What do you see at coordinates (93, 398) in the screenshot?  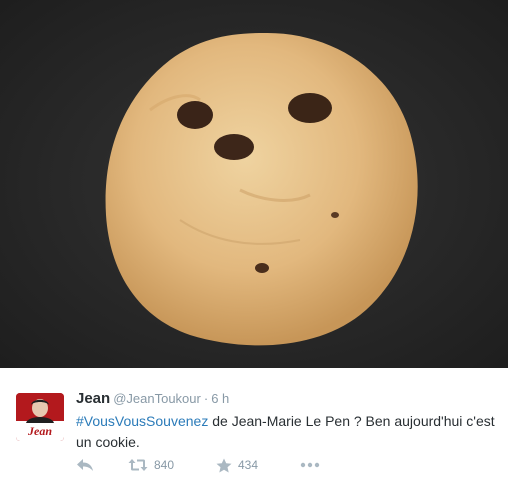 I see `display-name: Jean` at bounding box center [93, 398].